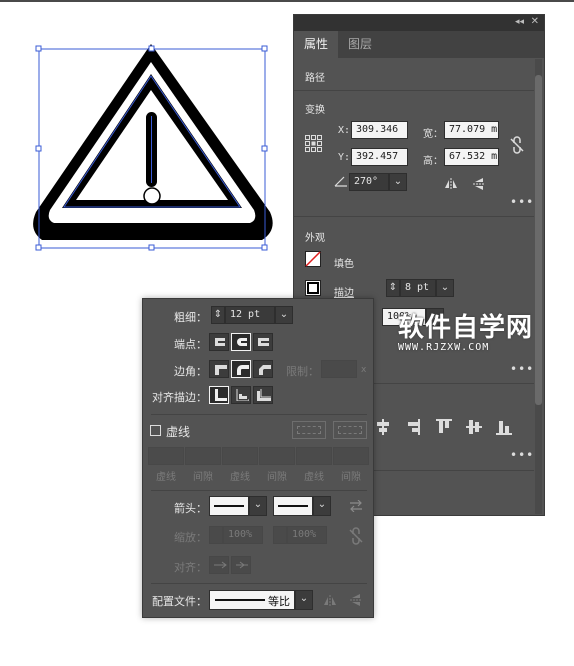 Image resolution: width=574 pixels, height=666 pixels. What do you see at coordinates (383, 427) in the screenshot?
I see `align-horizontal-center-icon` at bounding box center [383, 427].